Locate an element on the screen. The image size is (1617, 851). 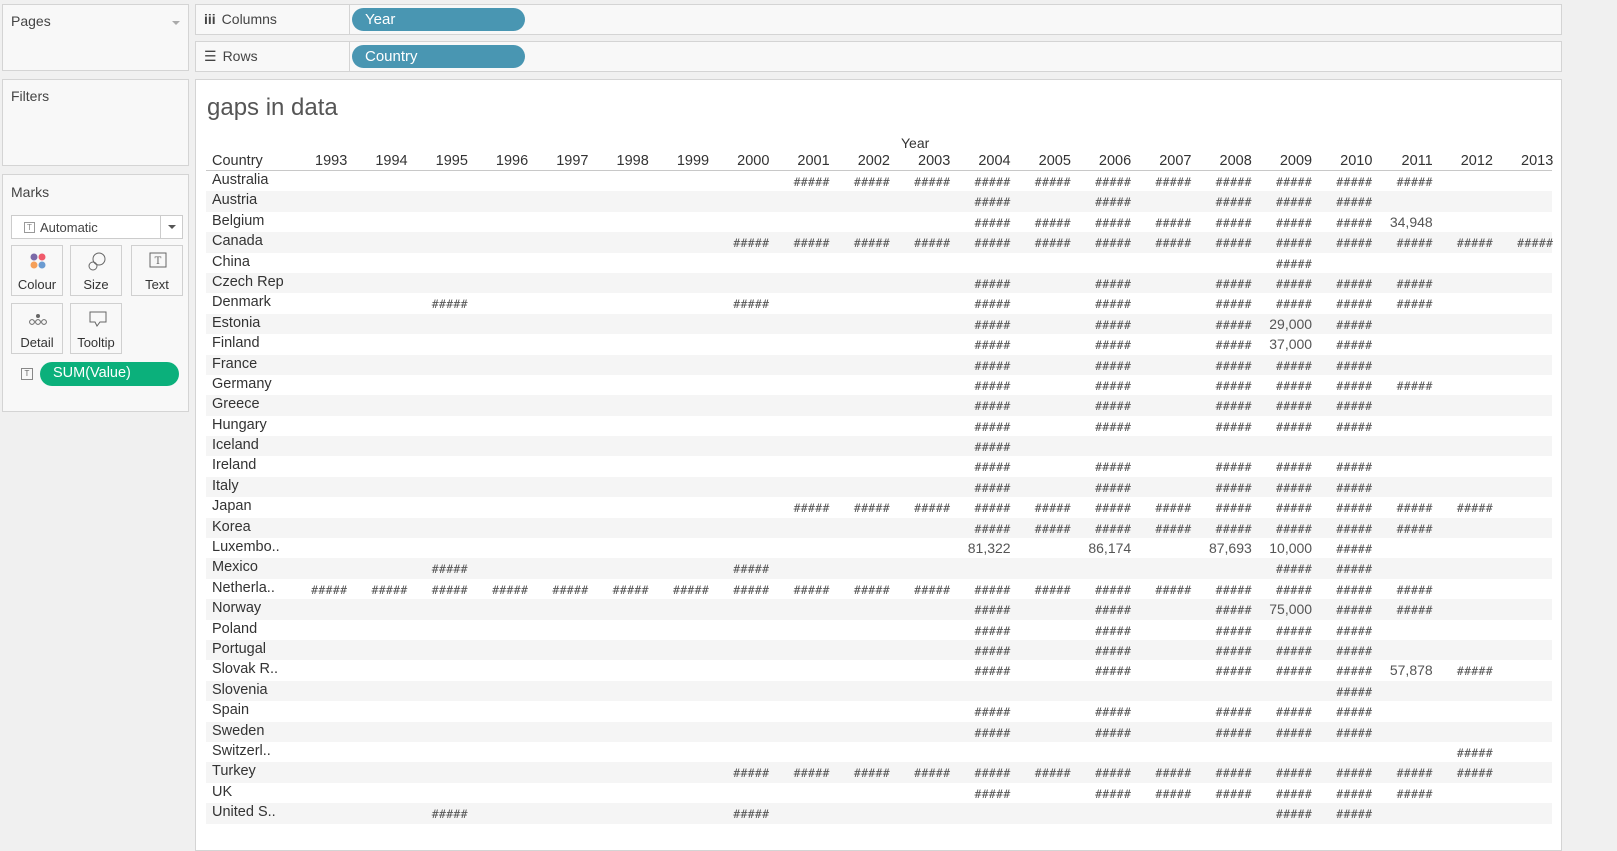
country-label: Korea is located at coordinates (231, 527).